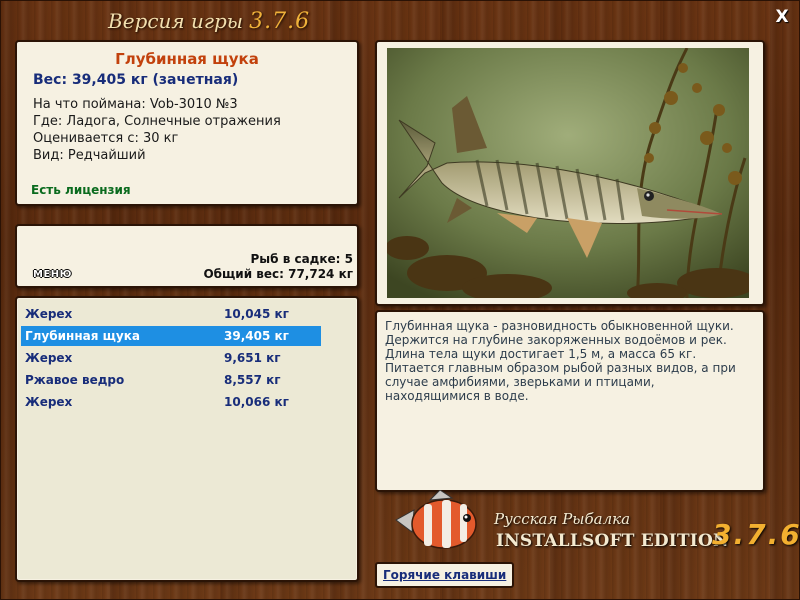 This screenshot has height=600, width=800. Describe the element at coordinates (106, 138) in the screenshot. I see `info-rating-threshold: Оценивается с: 30 кг` at that location.